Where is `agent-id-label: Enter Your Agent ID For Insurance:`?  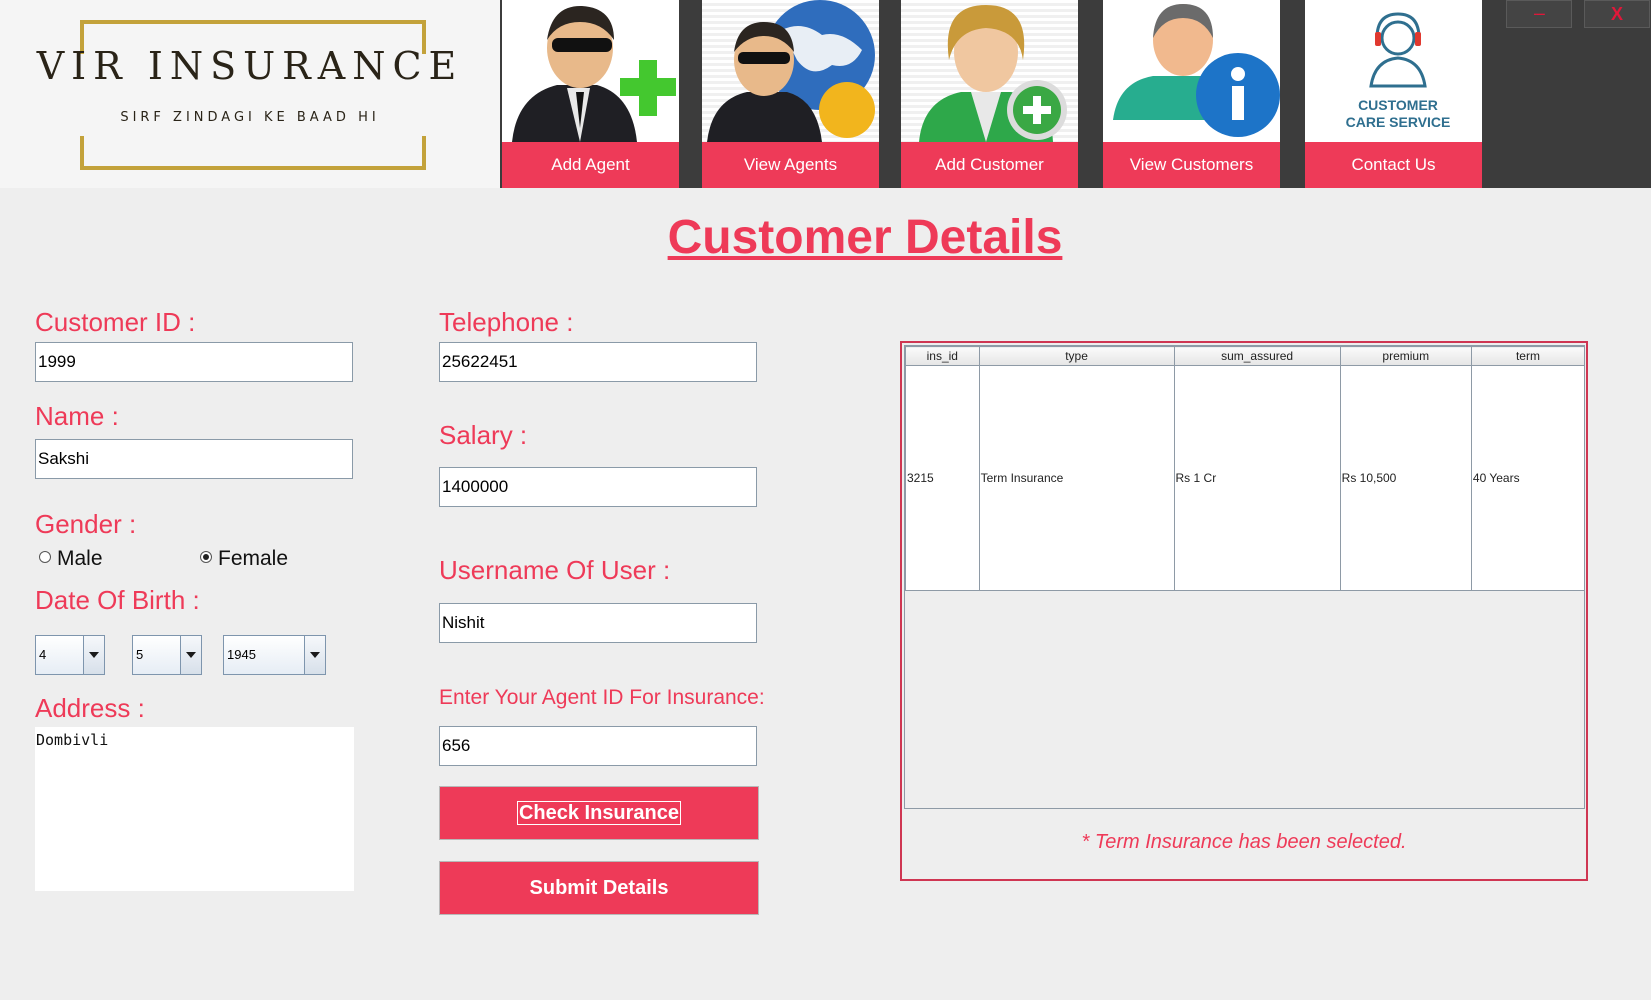 agent-id-label: Enter Your Agent ID For Insurance: is located at coordinates (602, 697).